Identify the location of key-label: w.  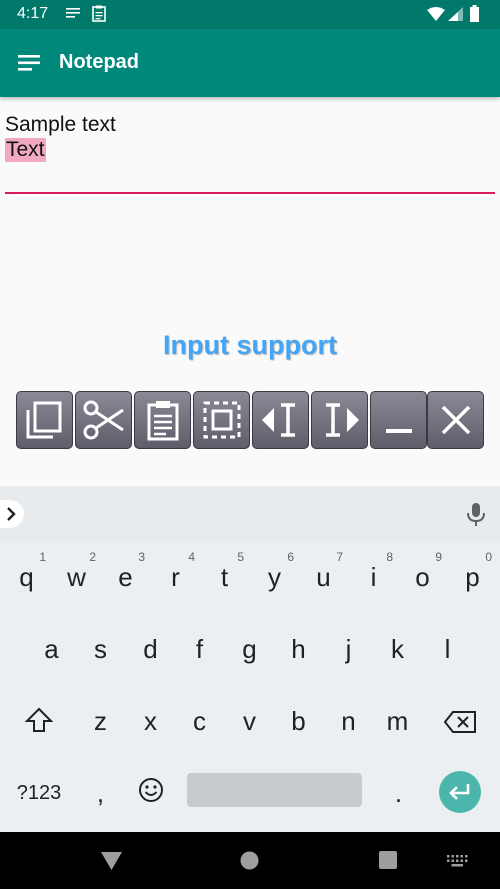
(76, 577).